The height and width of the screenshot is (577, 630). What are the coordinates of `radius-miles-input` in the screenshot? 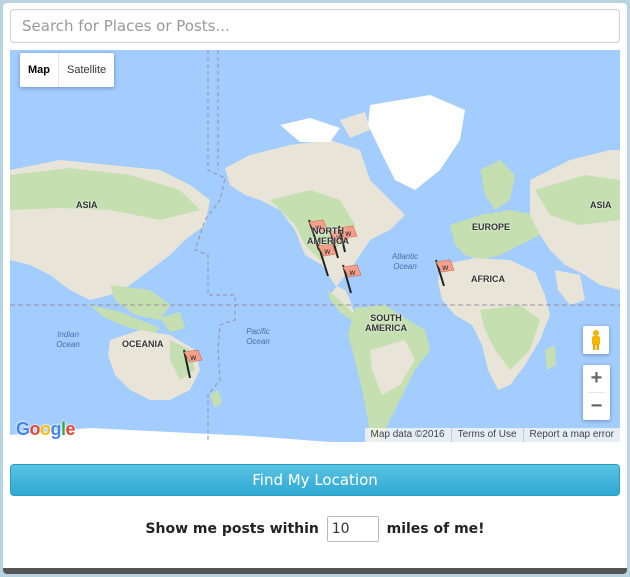 It's located at (352, 529).